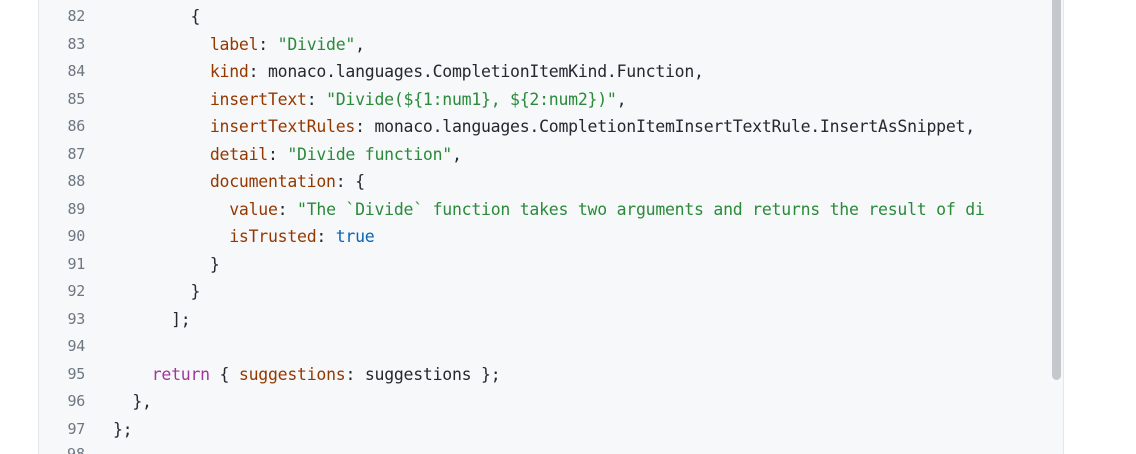 The height and width of the screenshot is (454, 1136). Describe the element at coordinates (76, 318) in the screenshot. I see `line-number: 93` at that location.